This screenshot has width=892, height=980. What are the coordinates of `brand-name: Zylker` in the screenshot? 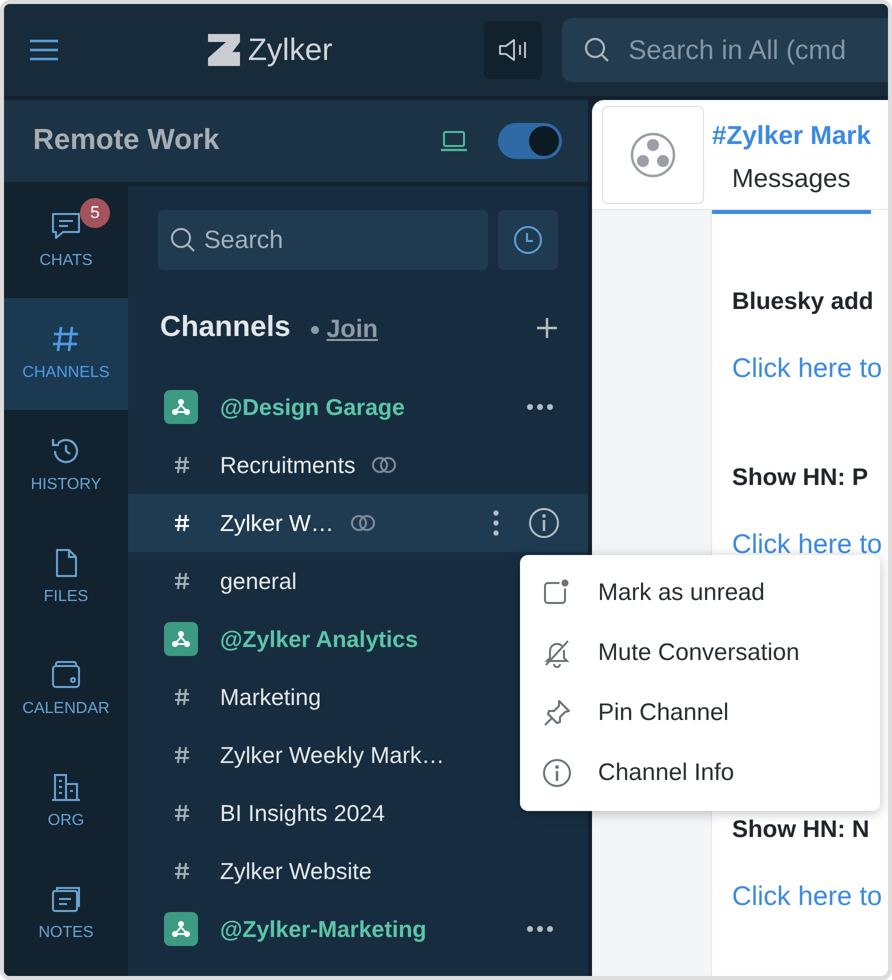 It's located at (290, 49).